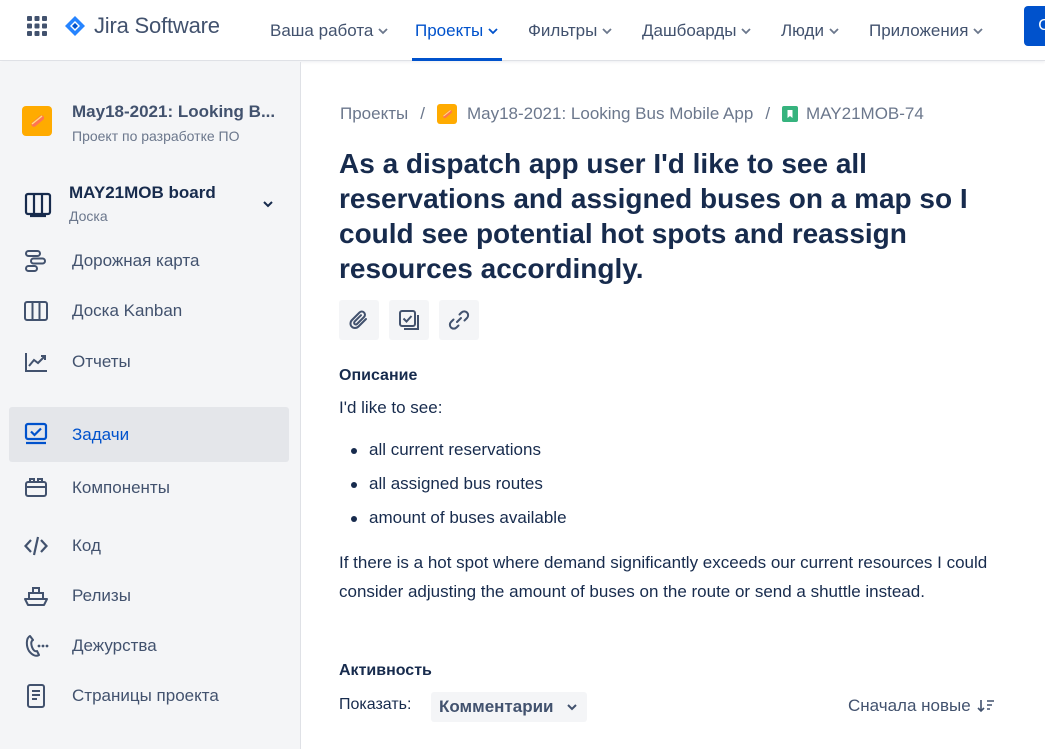 This screenshot has height=749, width=1045. Describe the element at coordinates (152, 204) in the screenshot. I see `board-switcher: MAY21MOB board Доска` at that location.